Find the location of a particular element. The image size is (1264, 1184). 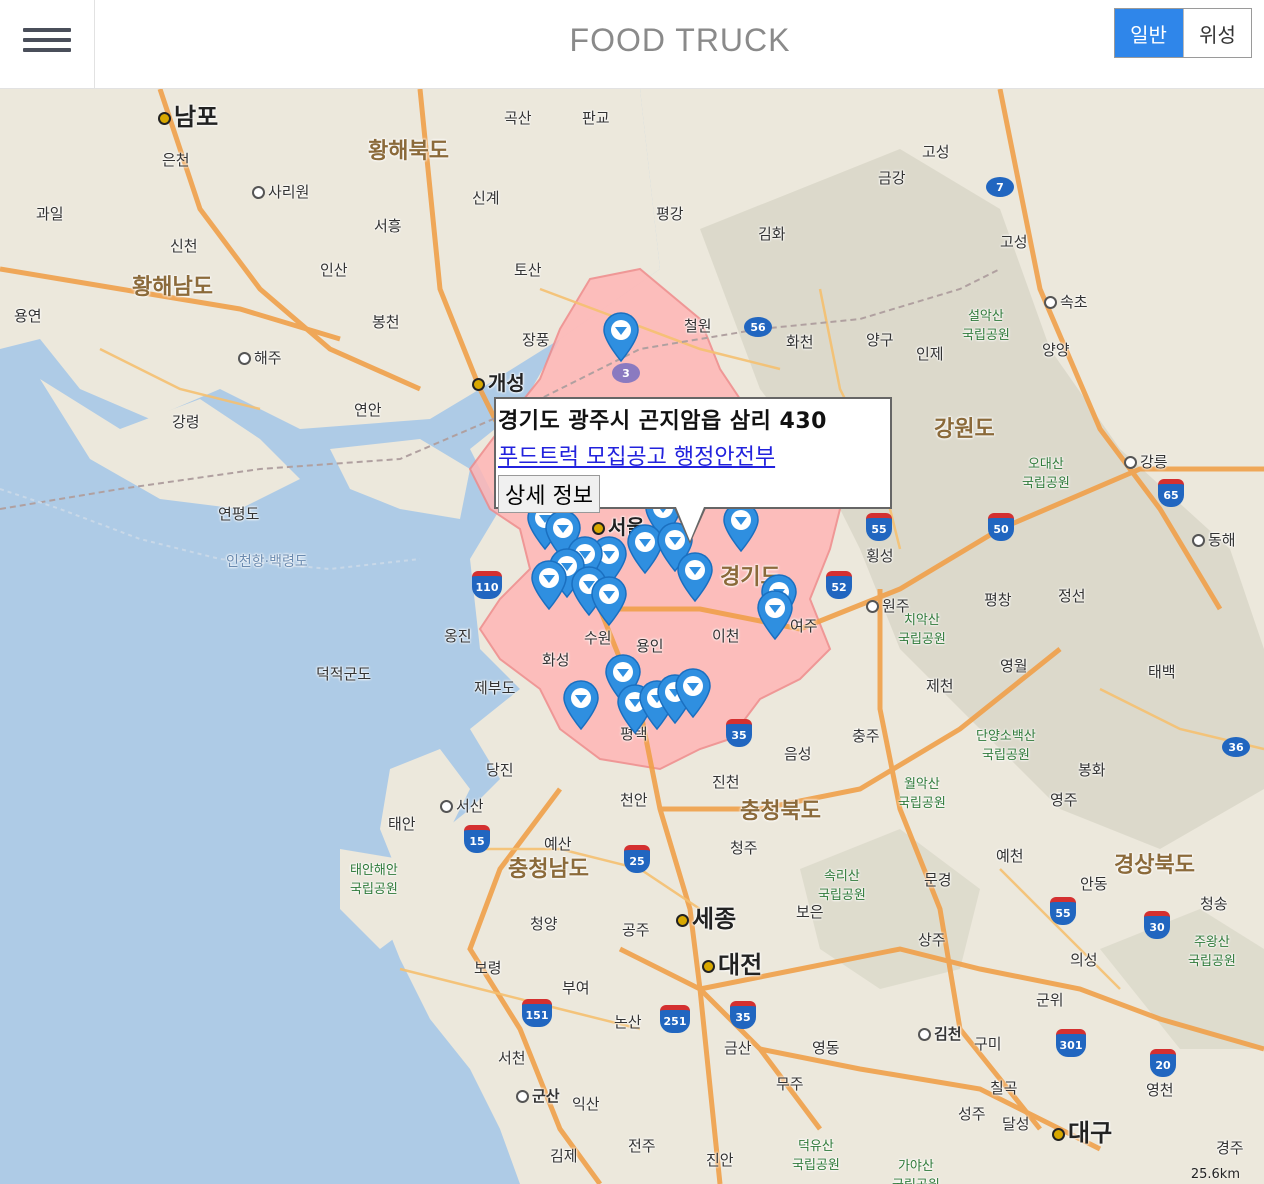

label-cheorwon: 철원 is located at coordinates (698, 326).